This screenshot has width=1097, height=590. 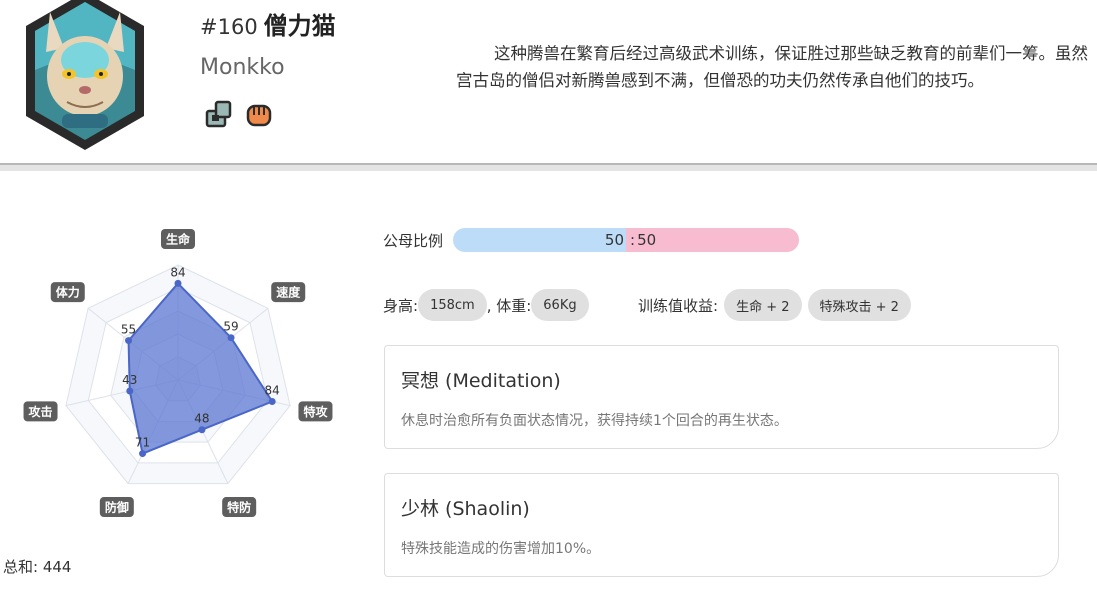 I want to click on radar-value-label: 55, so click(x=128, y=330).